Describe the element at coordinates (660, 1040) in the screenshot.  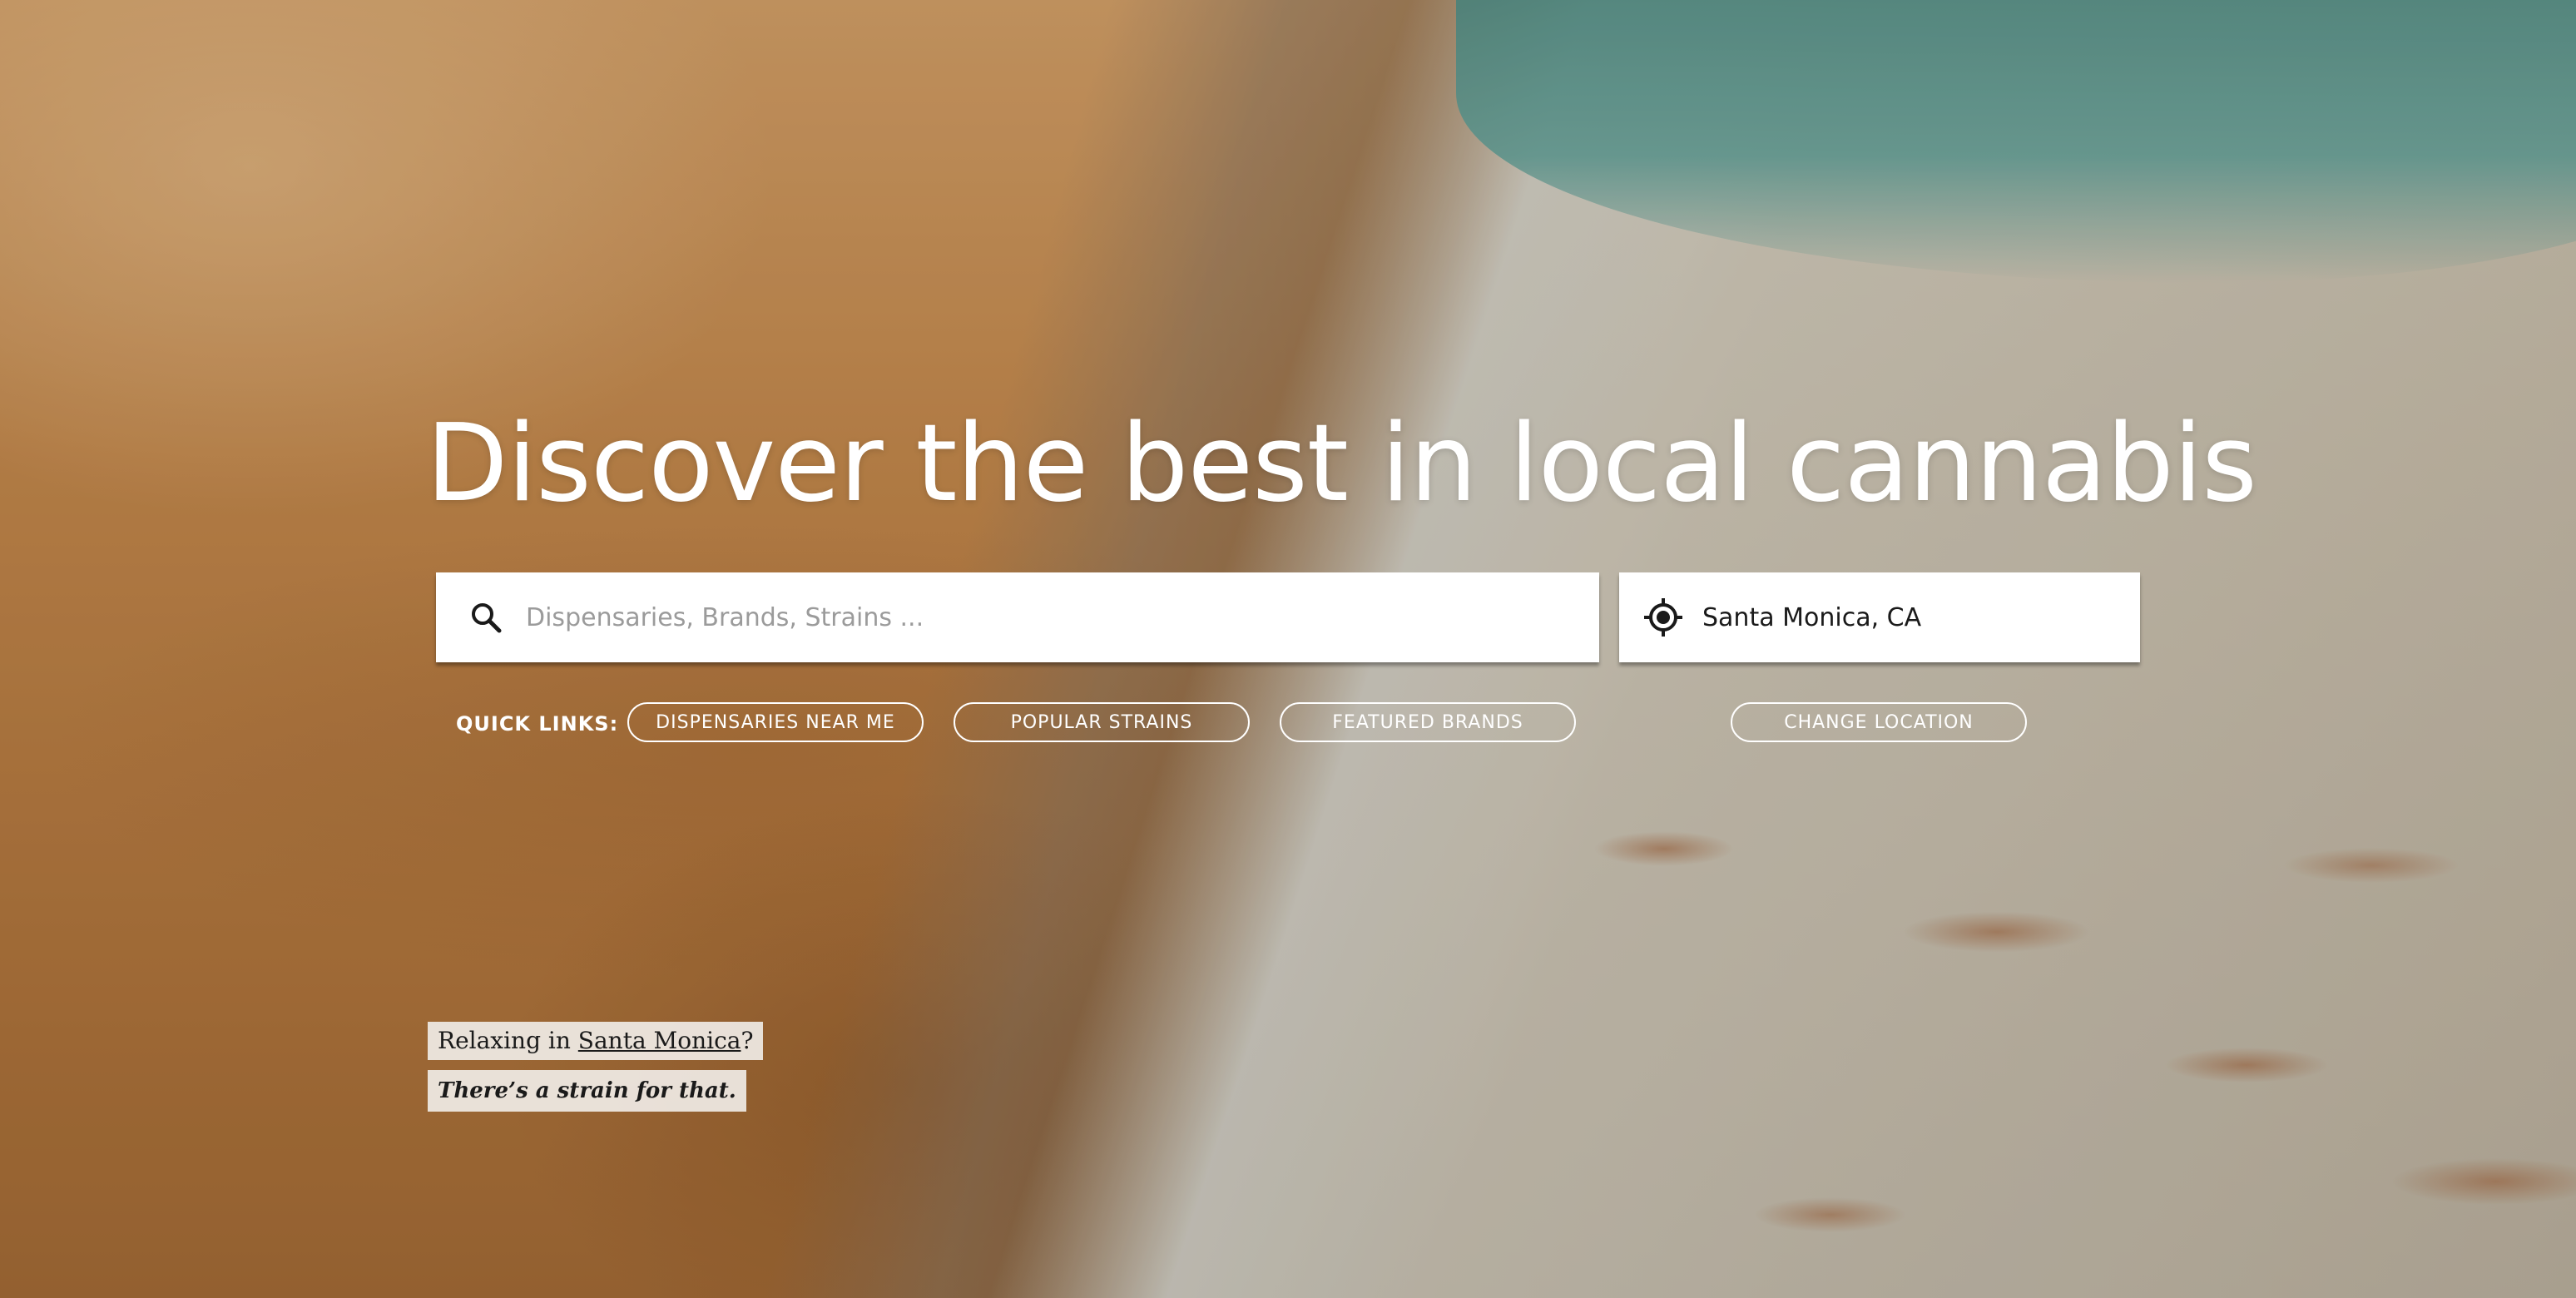
I see `tagline-city-link: Santa Monica` at that location.